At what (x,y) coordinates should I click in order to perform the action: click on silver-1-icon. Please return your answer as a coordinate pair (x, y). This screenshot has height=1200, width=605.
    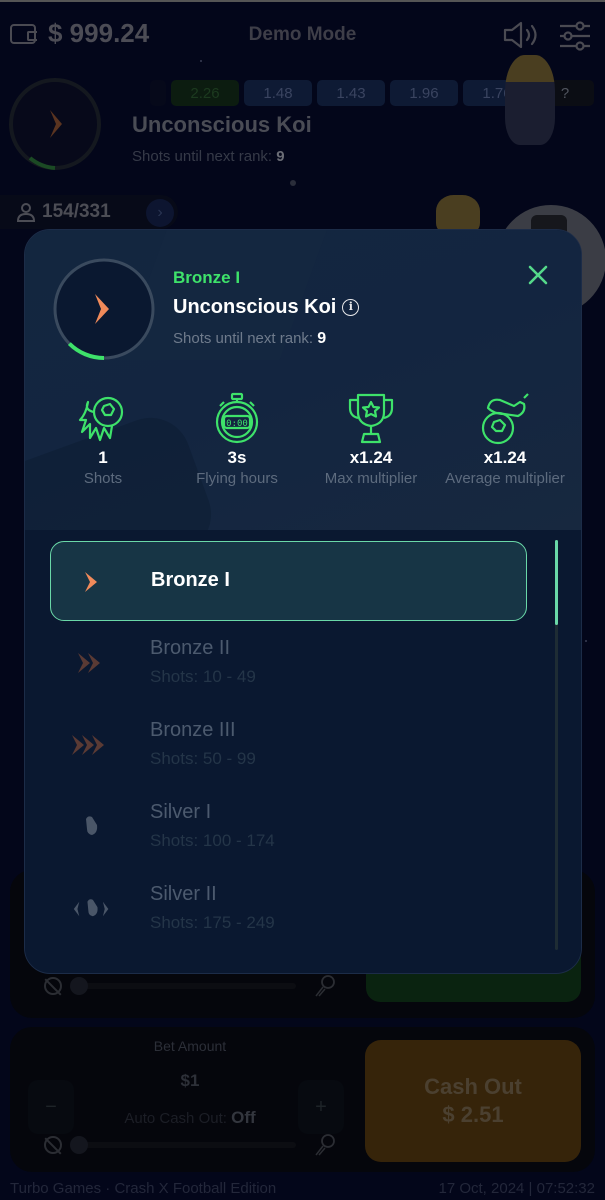
    Looking at the image, I should click on (92, 825).